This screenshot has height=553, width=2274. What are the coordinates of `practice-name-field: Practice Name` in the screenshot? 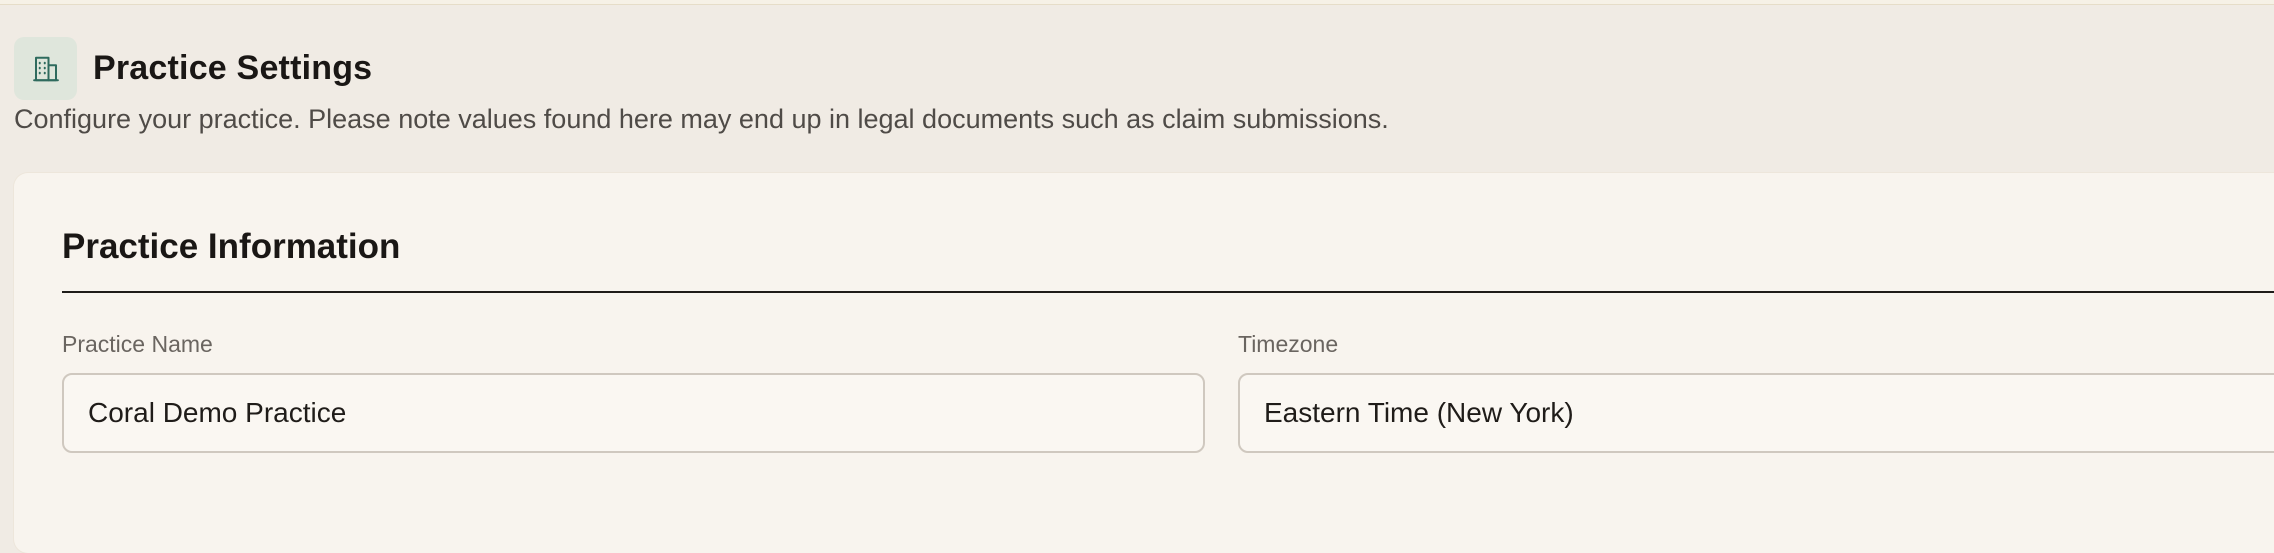 It's located at (633, 391).